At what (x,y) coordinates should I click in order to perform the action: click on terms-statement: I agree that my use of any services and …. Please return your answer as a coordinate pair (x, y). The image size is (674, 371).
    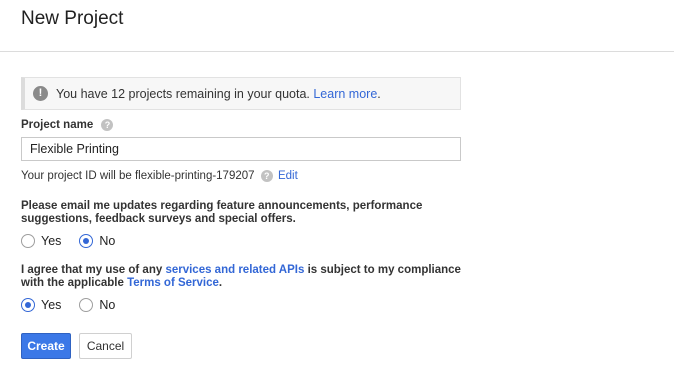
    Looking at the image, I should click on (251, 277).